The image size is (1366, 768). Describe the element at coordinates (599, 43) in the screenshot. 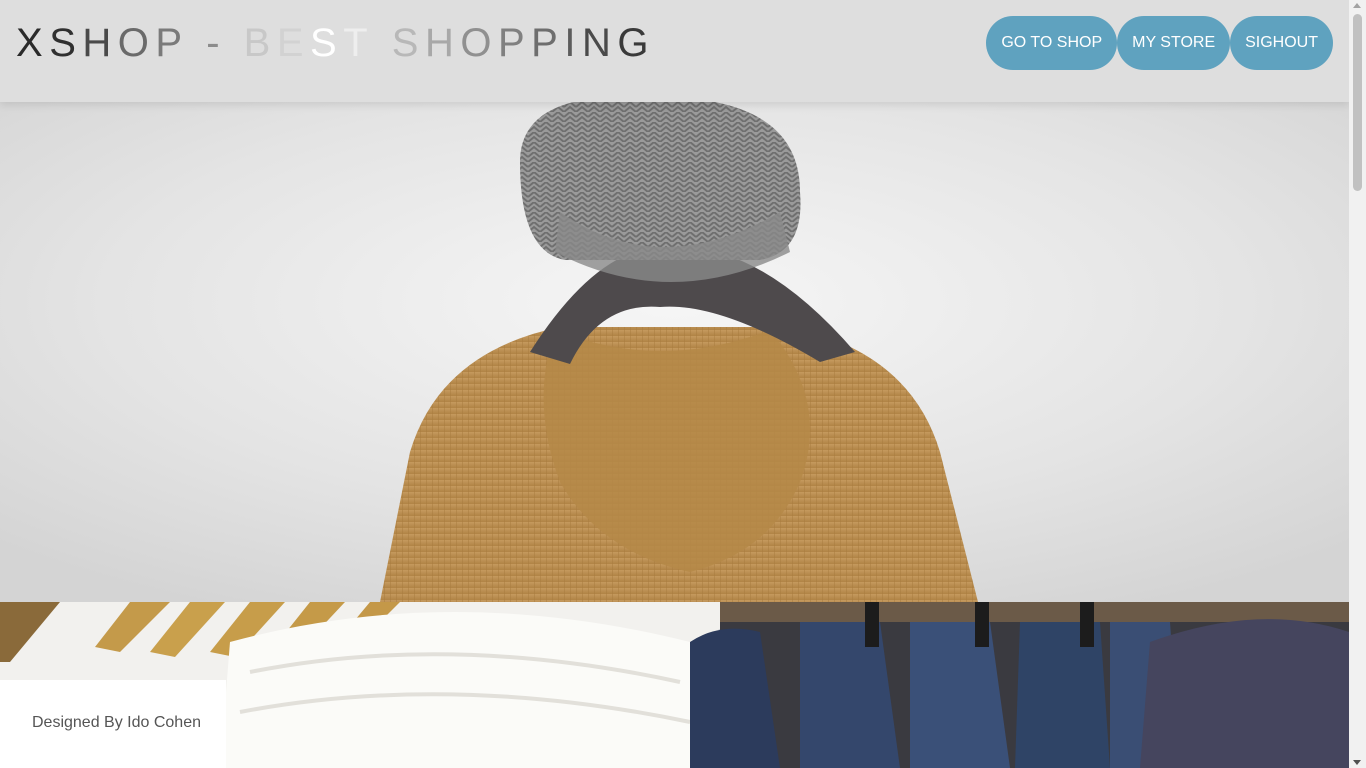

I see `brand-letter: N` at that location.